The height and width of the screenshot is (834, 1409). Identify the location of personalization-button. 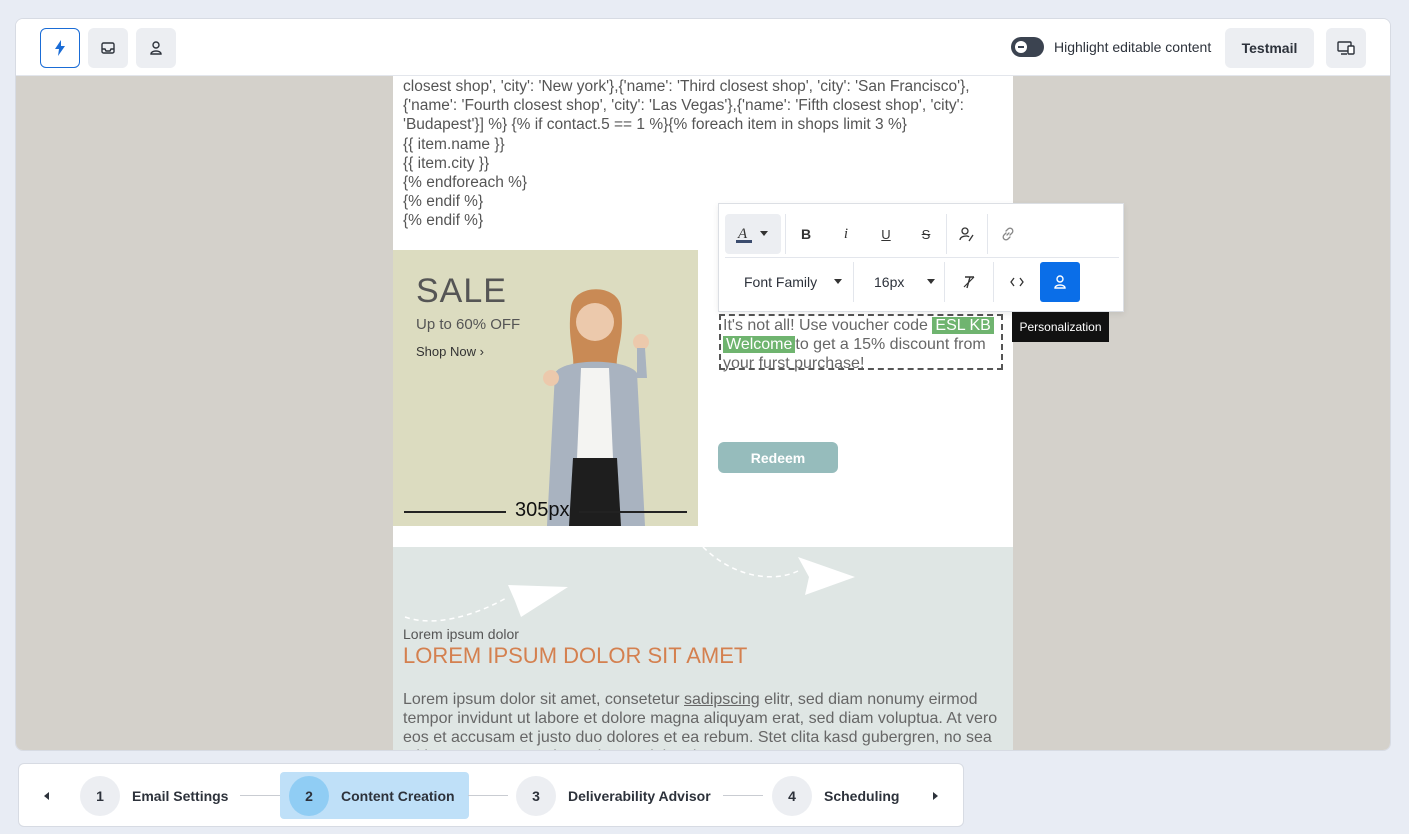
(1060, 282).